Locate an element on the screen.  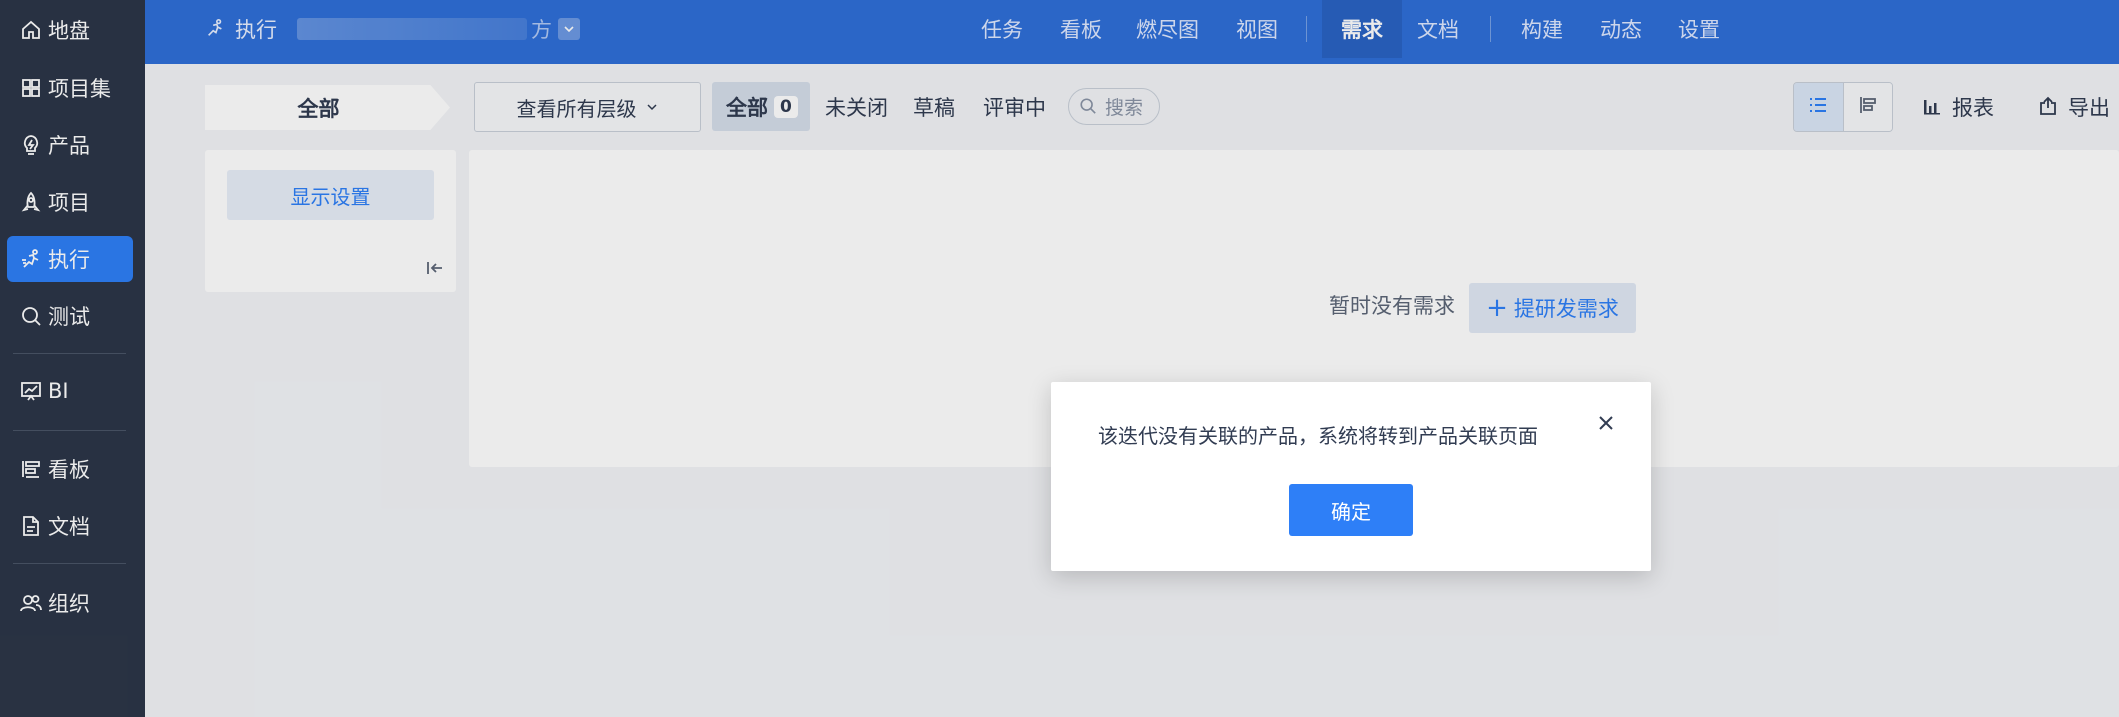
dialog-message: 该迭代没有关联的产品，系统将转到产品关联页面 is located at coordinates (1318, 436).